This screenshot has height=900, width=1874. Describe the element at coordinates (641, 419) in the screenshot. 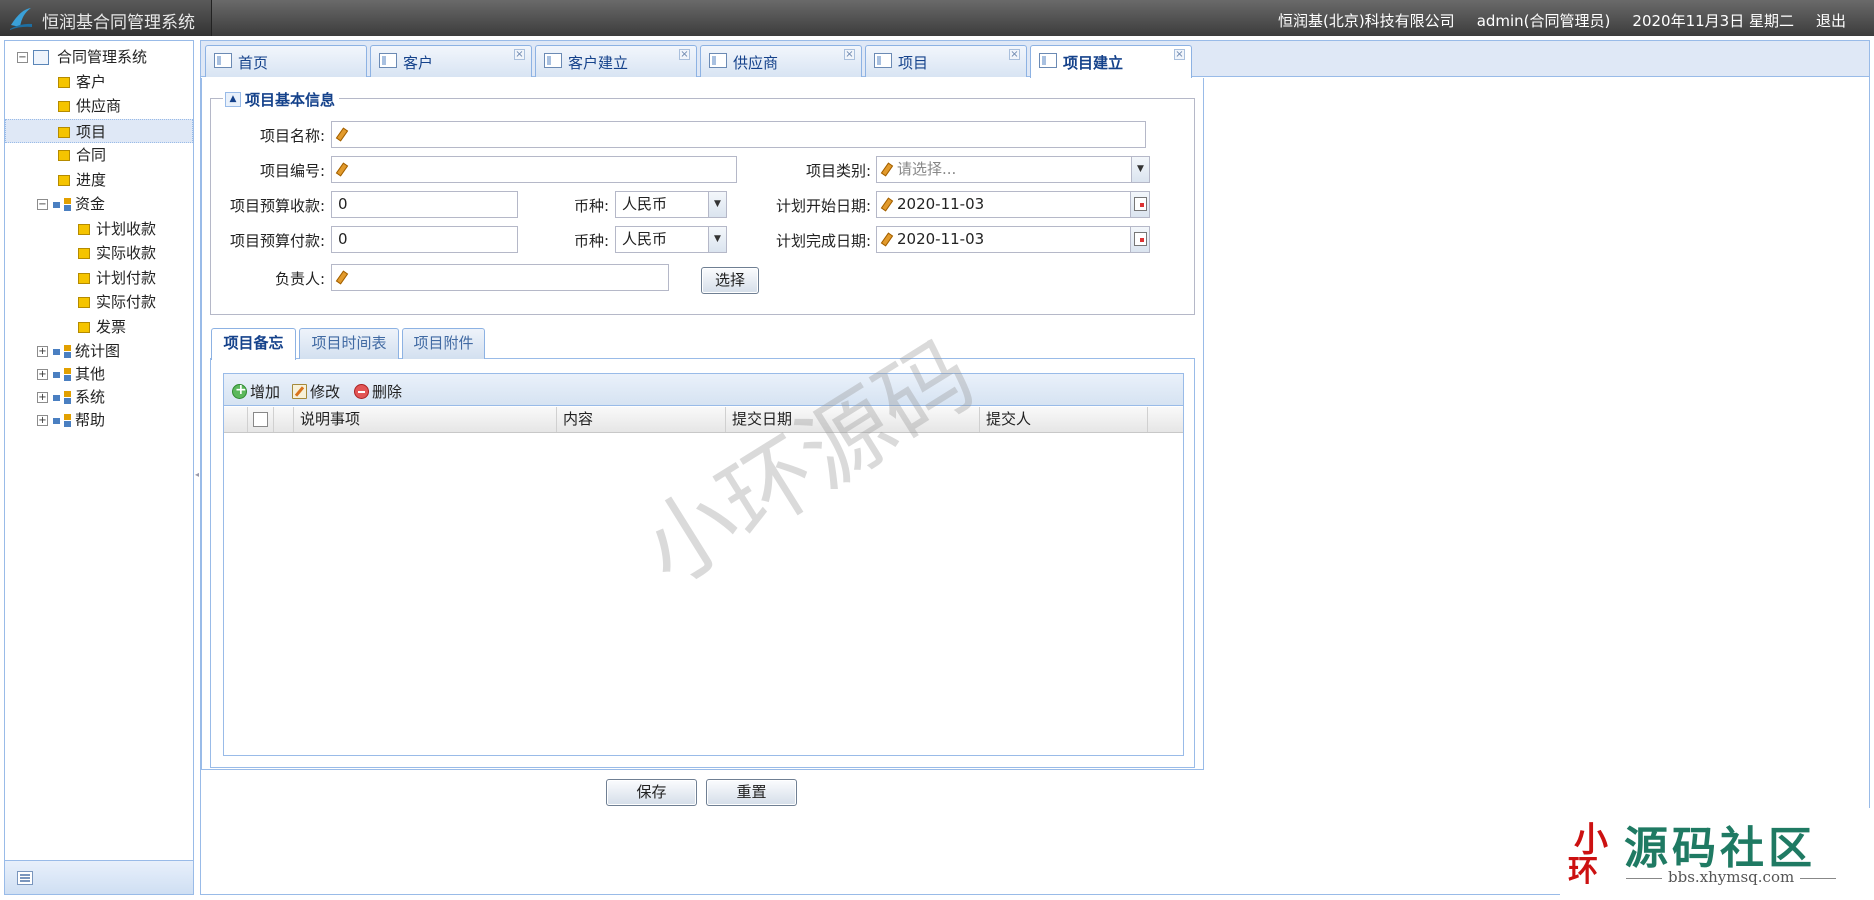

I see `column-header-content: 内容` at that location.